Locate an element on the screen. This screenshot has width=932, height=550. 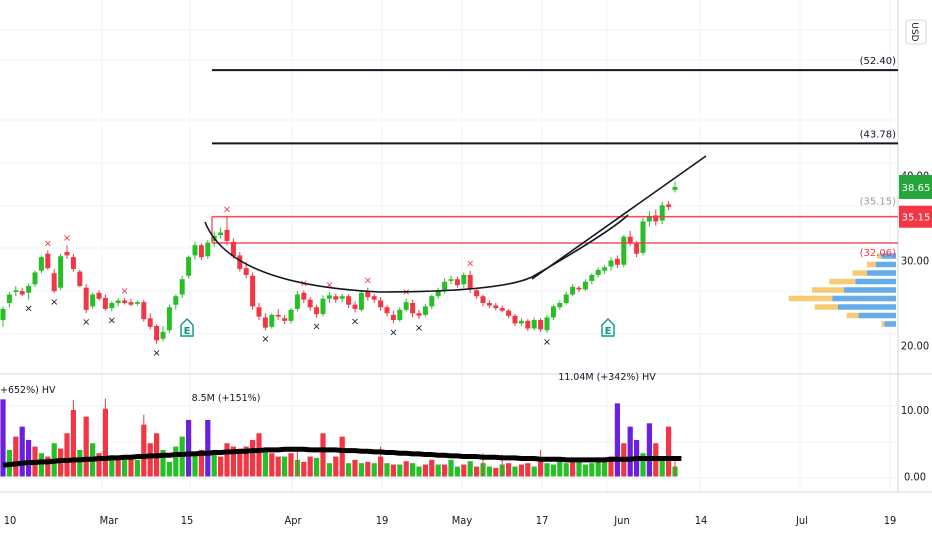
price-tick-label: 20.00 is located at coordinates (915, 346).